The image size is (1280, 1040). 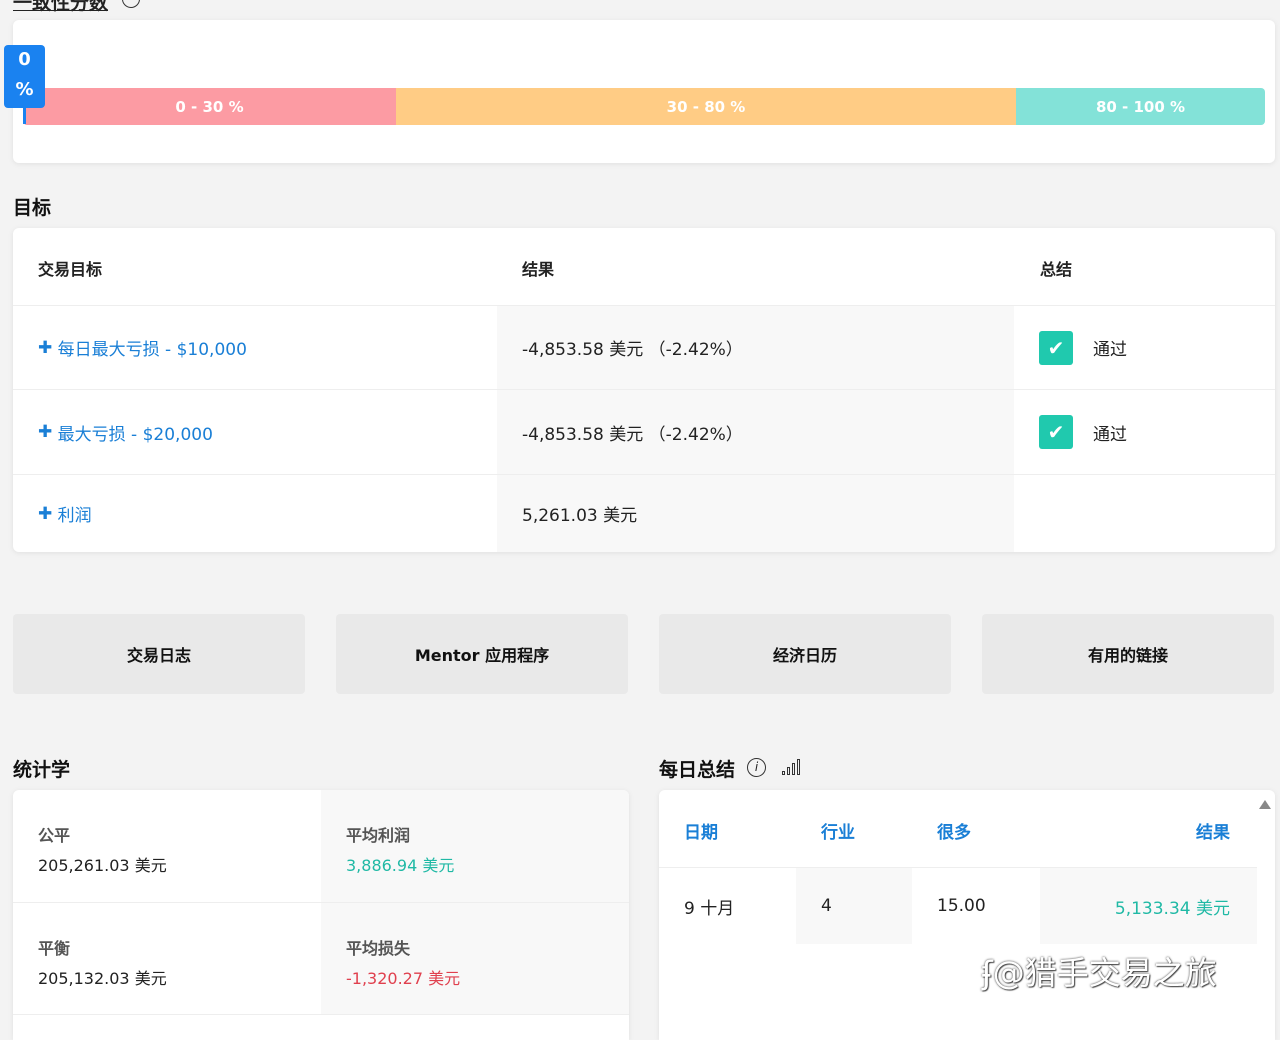 What do you see at coordinates (854, 906) in the screenshot?
I see `row-trades: 4` at bounding box center [854, 906].